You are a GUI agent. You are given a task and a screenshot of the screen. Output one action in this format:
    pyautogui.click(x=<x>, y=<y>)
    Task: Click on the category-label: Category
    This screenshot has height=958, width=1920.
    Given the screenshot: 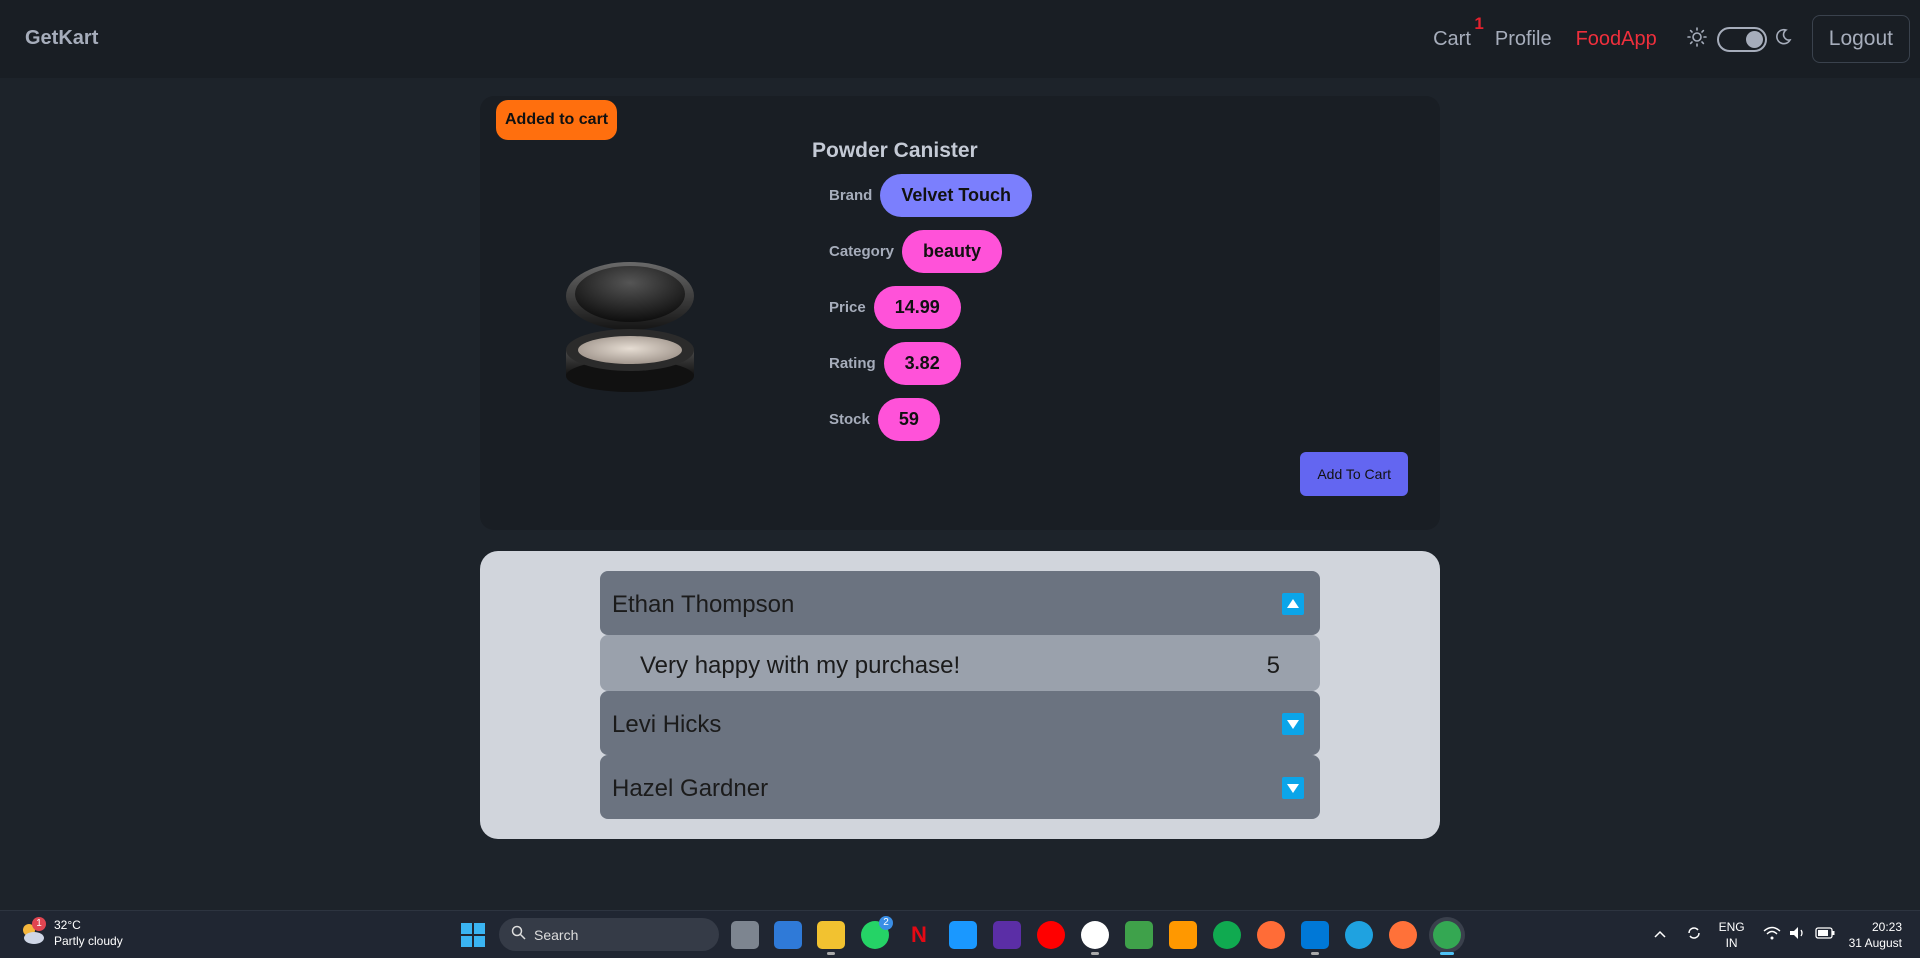 What is the action you would take?
    pyautogui.click(x=862, y=251)
    